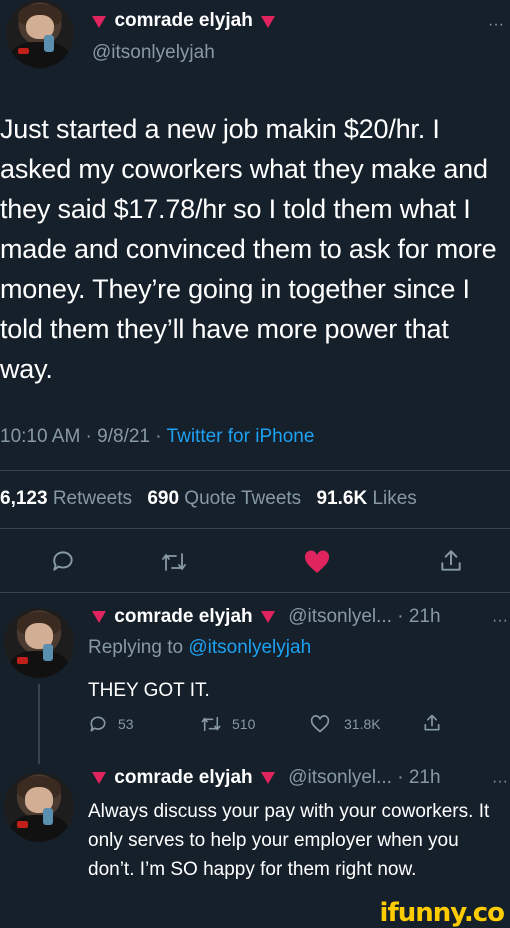  I want to click on tweet-source: Twitter for iPhone, so click(241, 436).